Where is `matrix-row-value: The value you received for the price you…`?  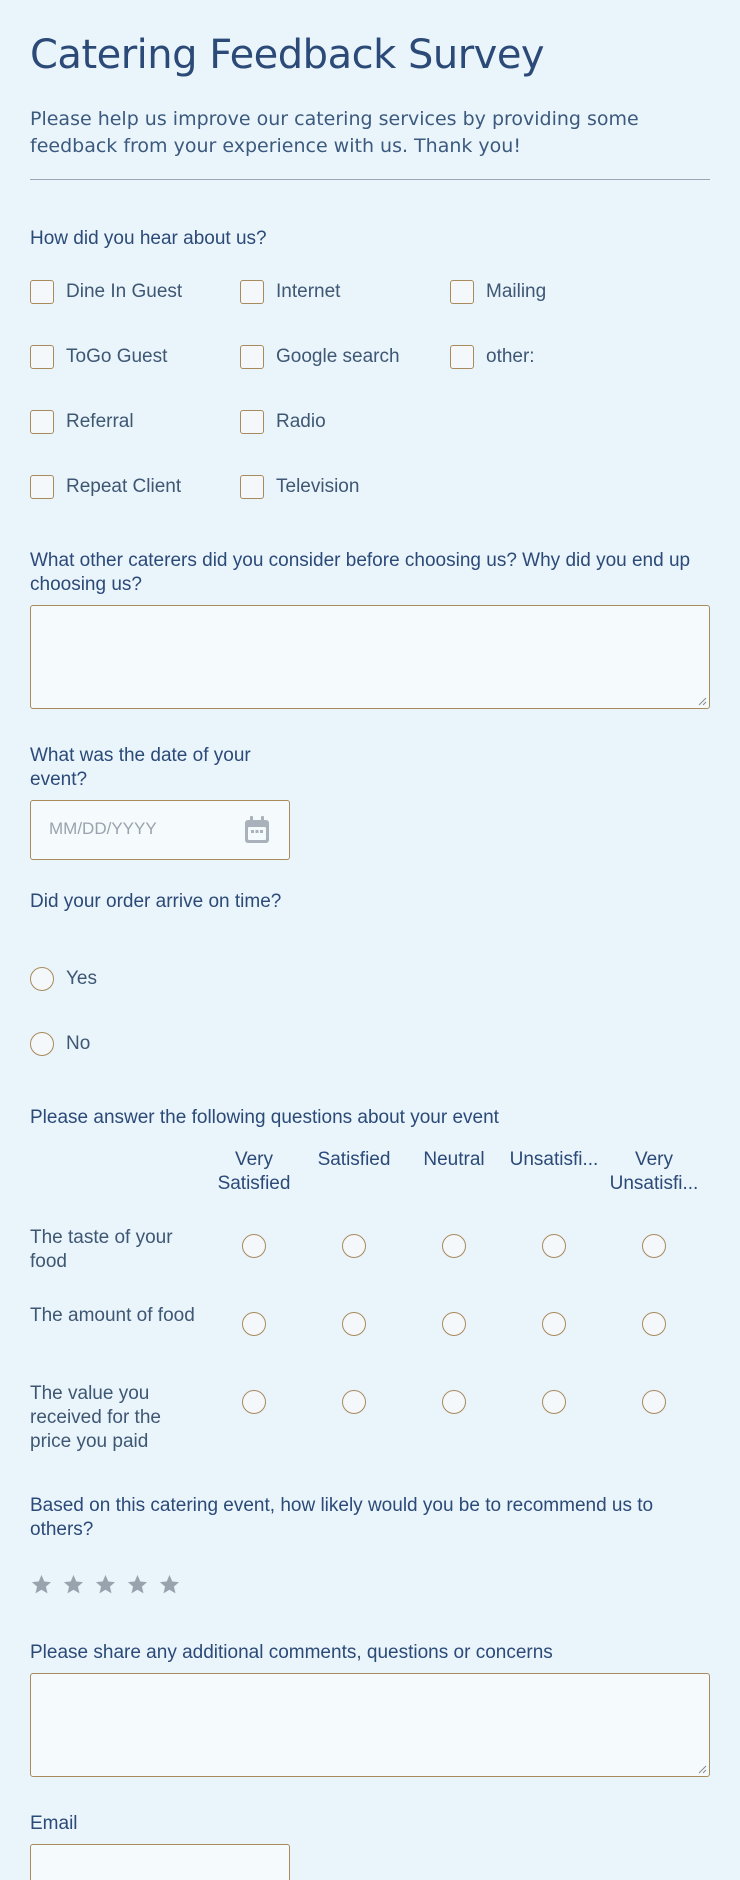 matrix-row-value: The value you received for the price you… is located at coordinates (95, 1417).